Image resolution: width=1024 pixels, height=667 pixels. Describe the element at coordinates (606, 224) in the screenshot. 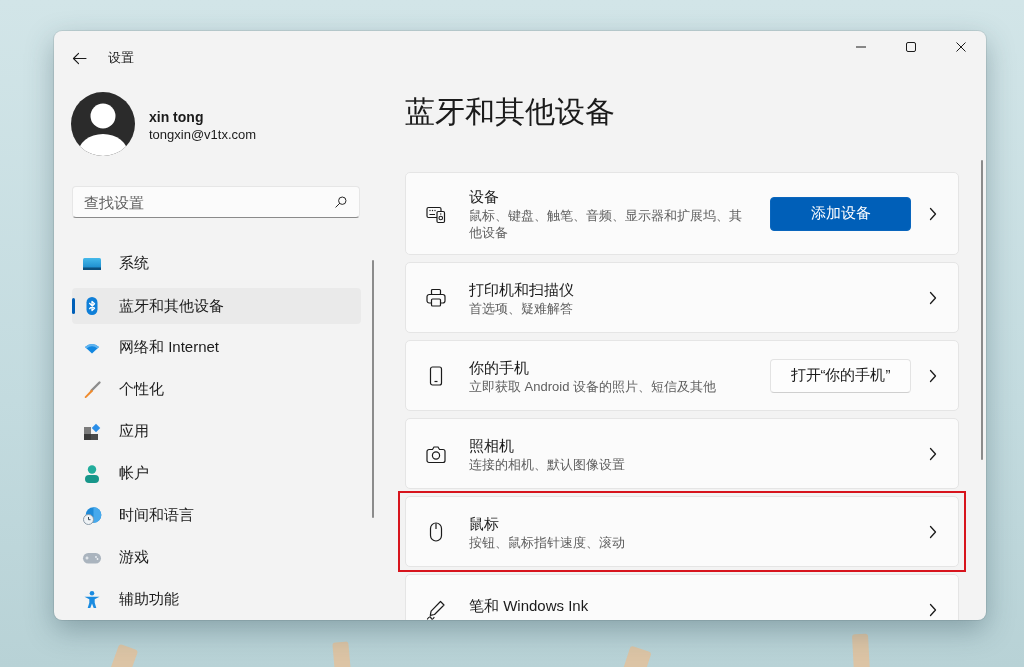

I see `card-subtitle: 鼠标、键盘、触笔、音频、显示器和扩展坞、其他设备` at that location.